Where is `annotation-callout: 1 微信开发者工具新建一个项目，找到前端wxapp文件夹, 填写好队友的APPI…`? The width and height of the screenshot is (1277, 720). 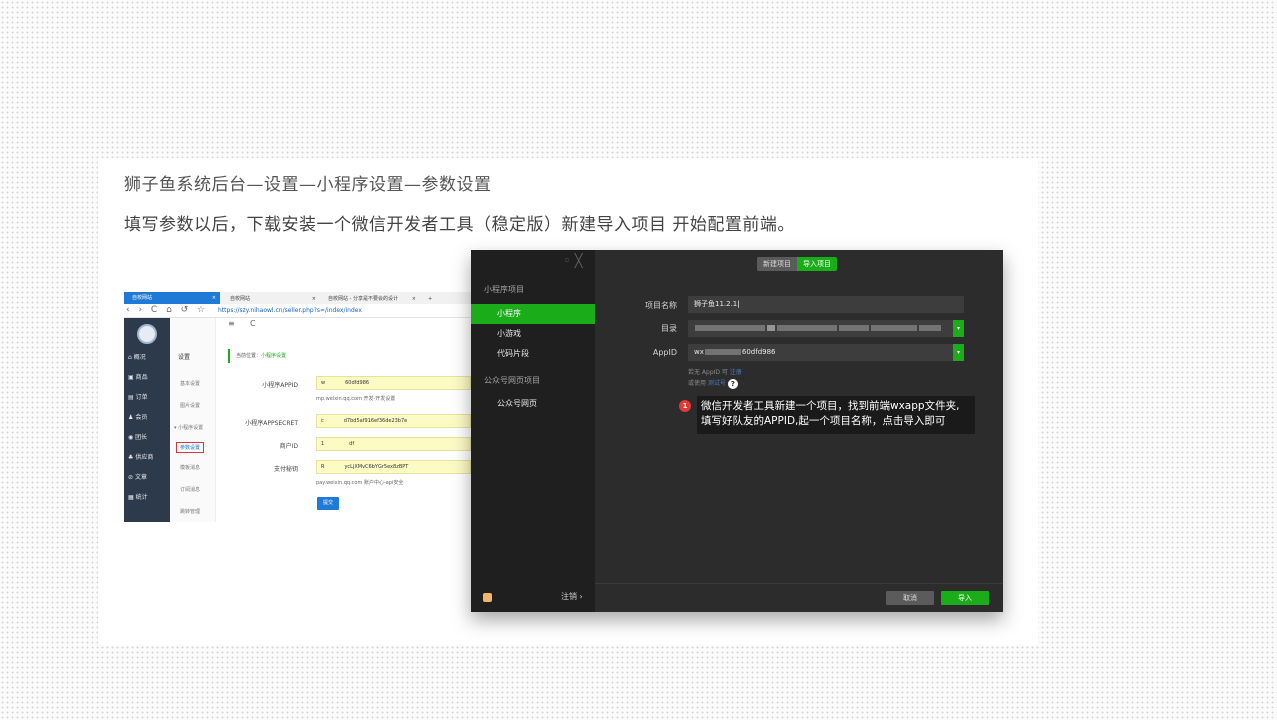 annotation-callout: 1 微信开发者工具新建一个项目，找到前端wxapp文件夹, 填写好队友的APPI… is located at coordinates (827, 414).